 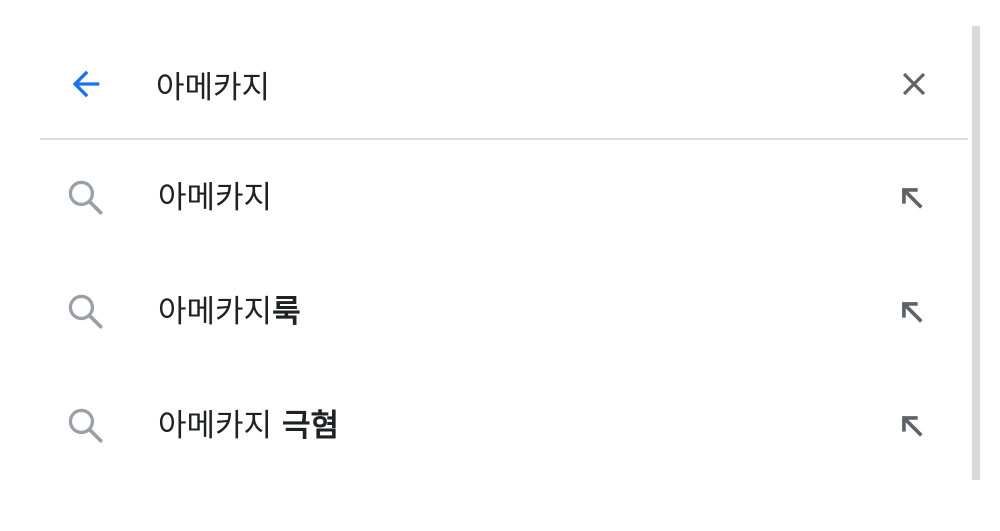 I want to click on suggestion-text: 아메카지 극혐, so click(x=248, y=426).